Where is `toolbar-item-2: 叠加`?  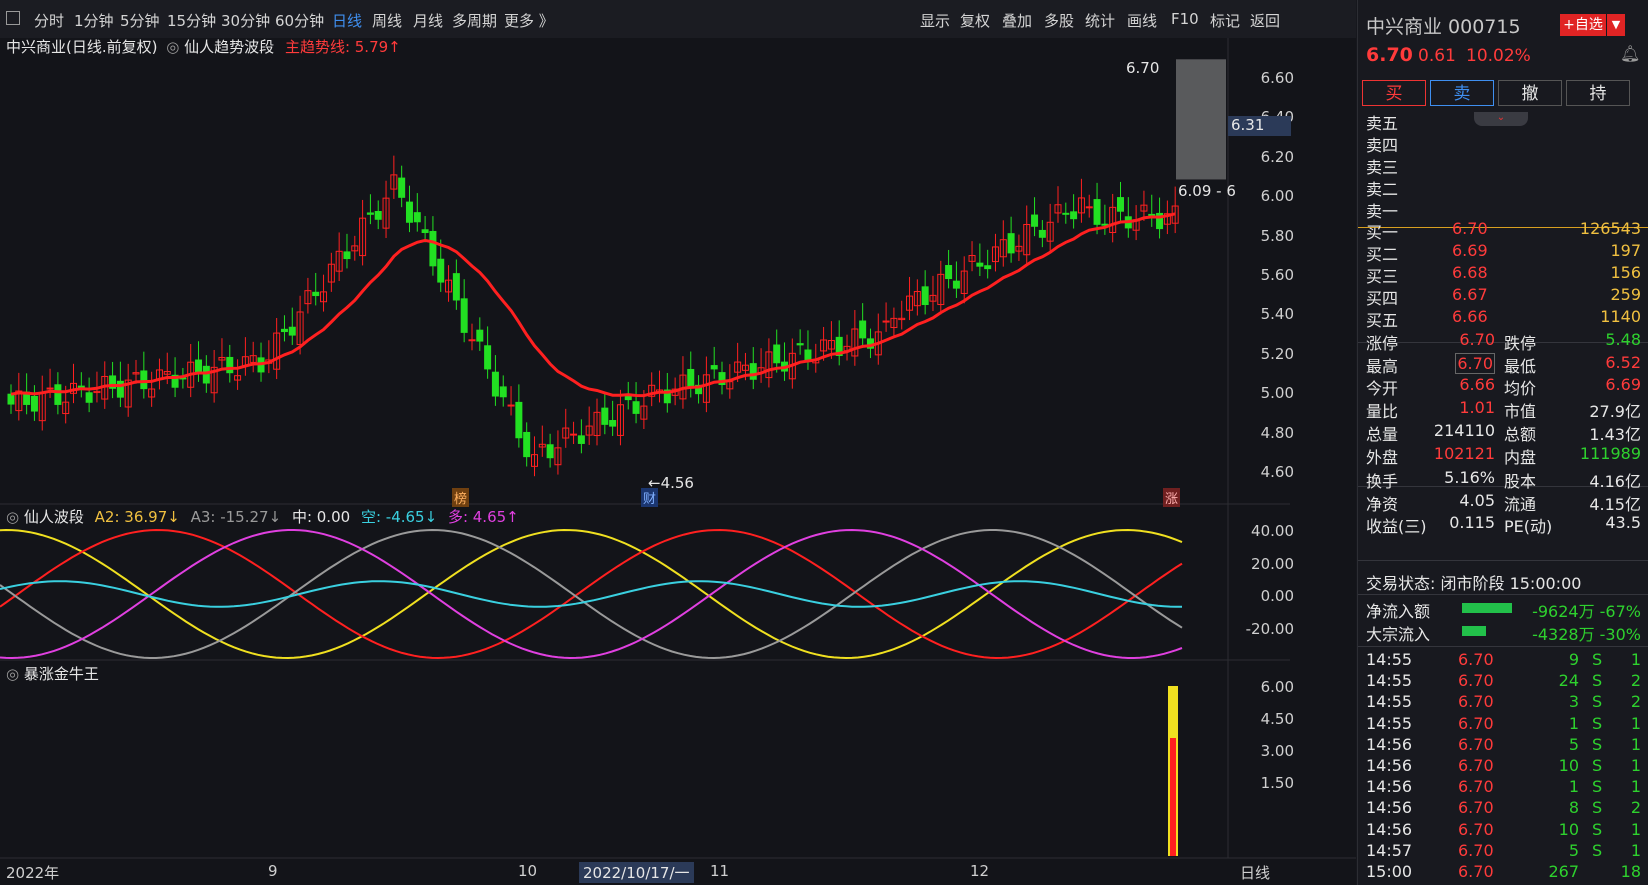 toolbar-item-2: 叠加 is located at coordinates (1017, 20).